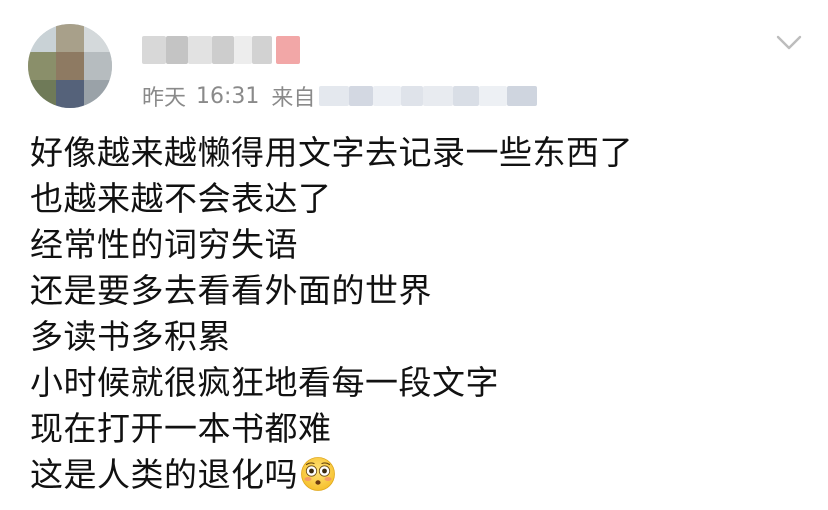 The width and height of the screenshot is (828, 510). What do you see at coordinates (164, 244) in the screenshot?
I see `post-text-line: 经常性的词穷失语` at bounding box center [164, 244].